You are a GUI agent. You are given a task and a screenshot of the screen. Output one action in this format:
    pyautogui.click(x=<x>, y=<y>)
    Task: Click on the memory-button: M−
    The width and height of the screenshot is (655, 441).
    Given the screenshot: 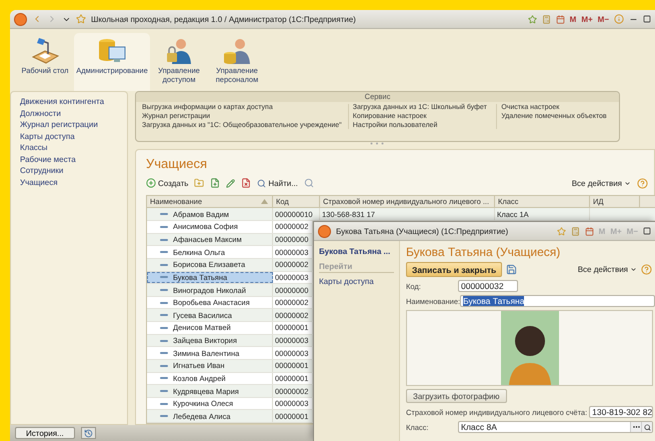 What is the action you would take?
    pyautogui.click(x=603, y=19)
    